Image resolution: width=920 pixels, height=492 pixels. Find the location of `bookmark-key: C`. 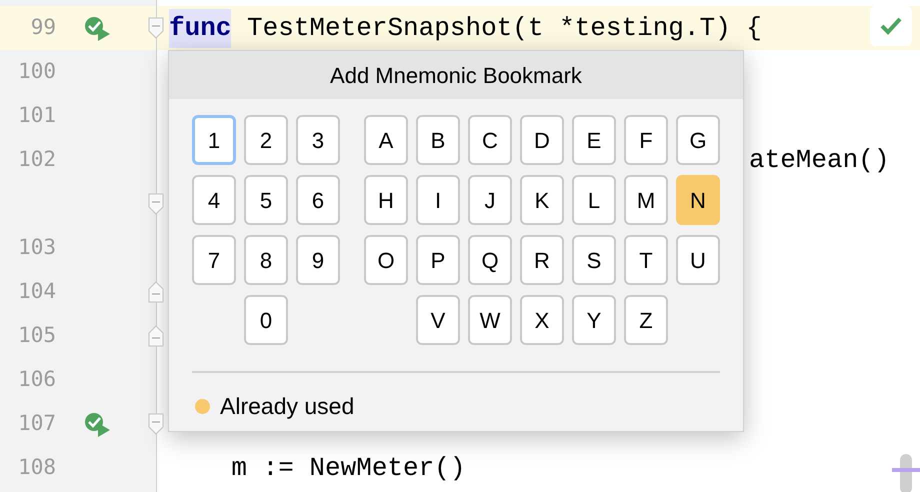

bookmark-key: C is located at coordinates (490, 140).